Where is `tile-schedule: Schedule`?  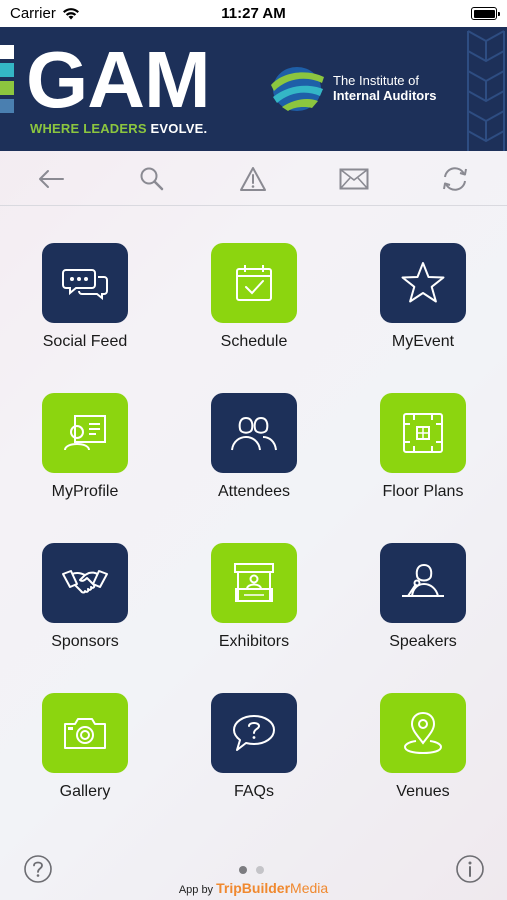 tile-schedule: Schedule is located at coordinates (254, 308).